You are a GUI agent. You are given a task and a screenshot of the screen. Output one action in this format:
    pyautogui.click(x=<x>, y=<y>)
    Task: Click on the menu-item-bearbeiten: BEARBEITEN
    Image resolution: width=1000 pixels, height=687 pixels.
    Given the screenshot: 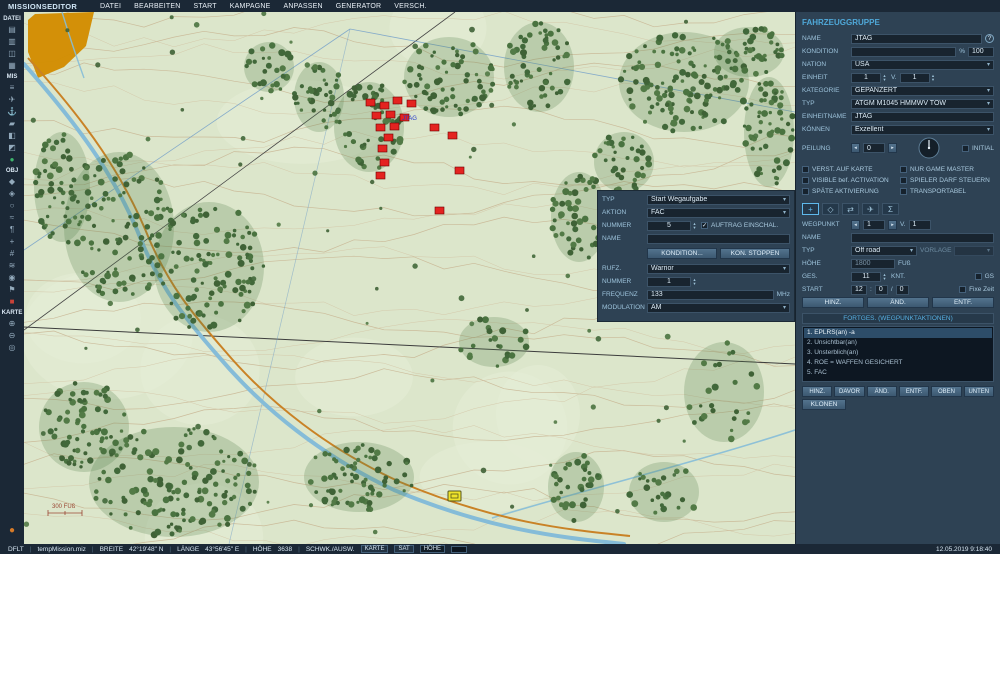 What is the action you would take?
    pyautogui.click(x=157, y=6)
    